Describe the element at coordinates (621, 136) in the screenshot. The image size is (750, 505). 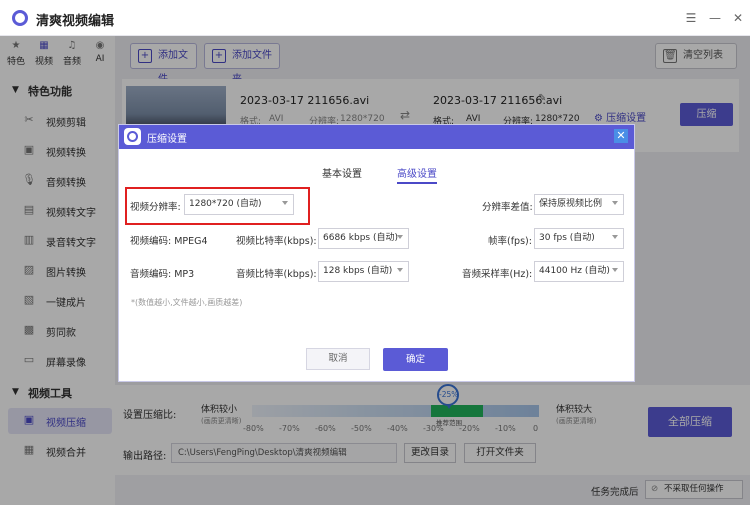
I see `dialog-close-icon: ✕` at that location.